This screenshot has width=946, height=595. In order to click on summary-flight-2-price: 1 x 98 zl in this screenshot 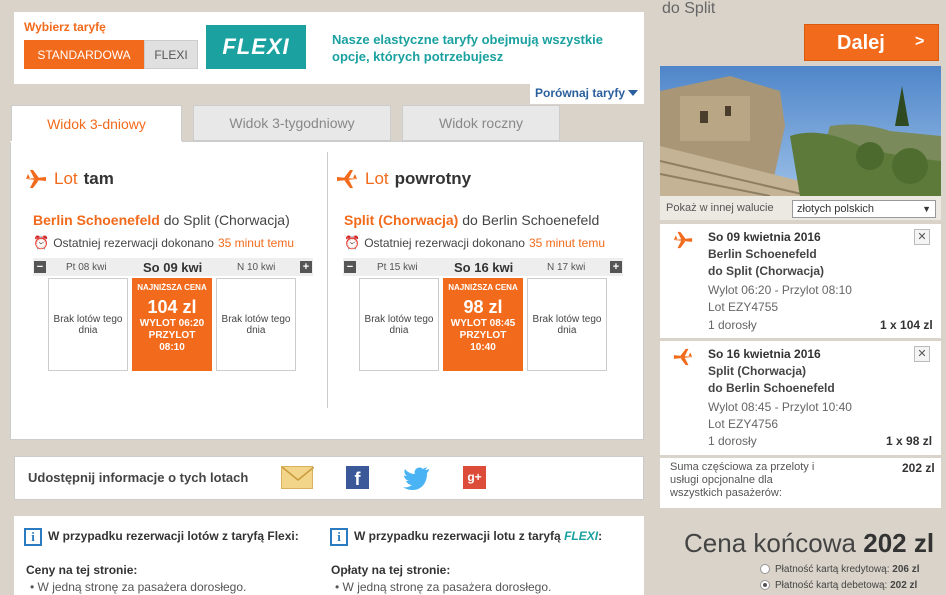, I will do `click(909, 441)`.